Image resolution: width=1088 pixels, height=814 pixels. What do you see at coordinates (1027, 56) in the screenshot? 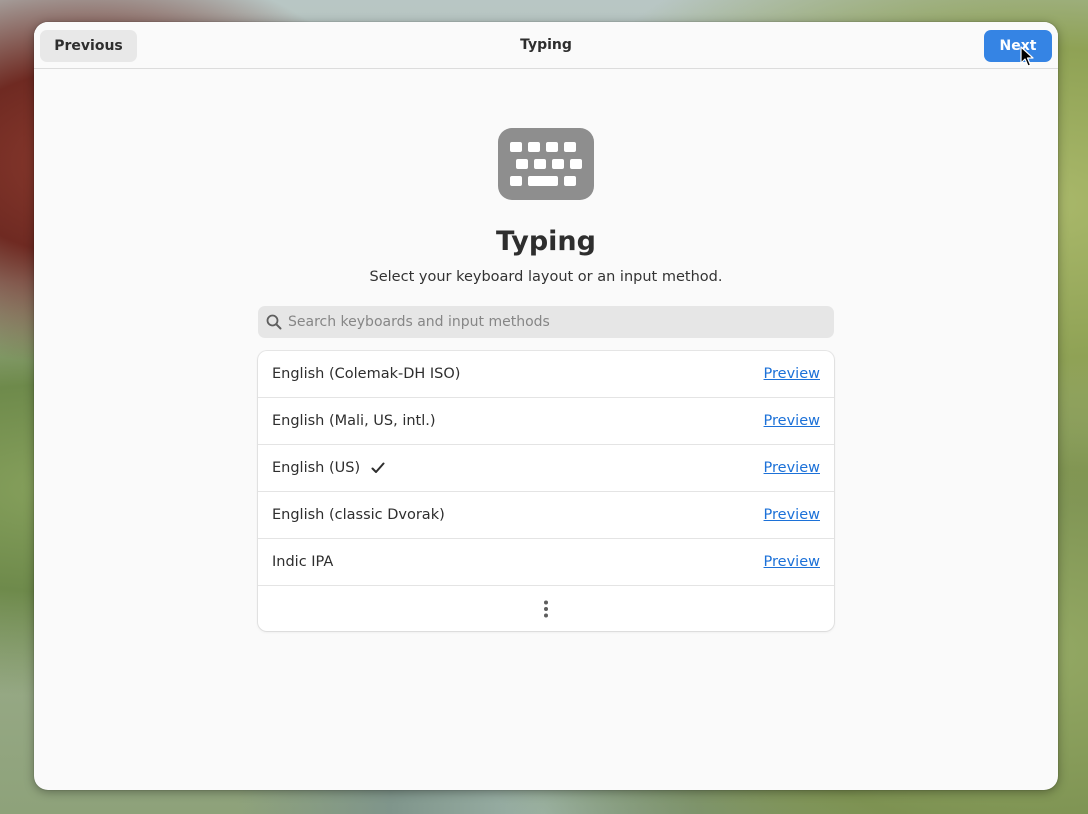
I see `mouse-pointer-icon` at bounding box center [1027, 56].